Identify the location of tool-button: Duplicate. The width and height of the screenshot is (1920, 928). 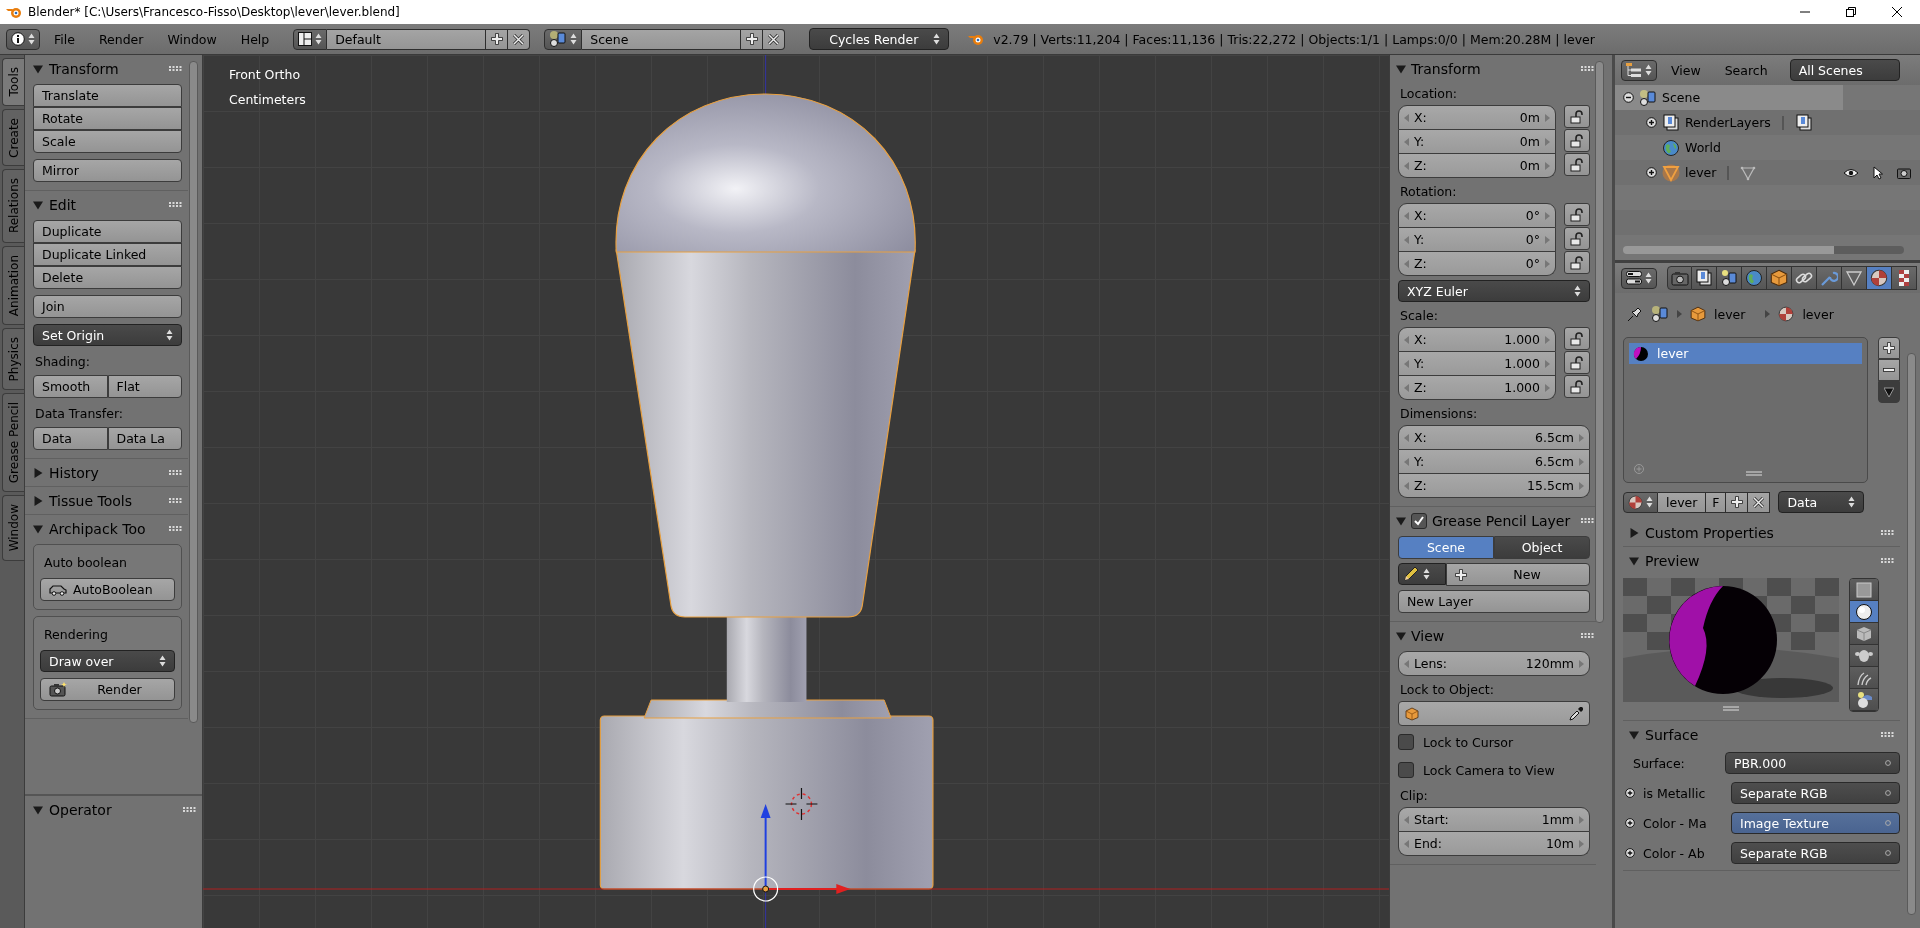
(107, 231).